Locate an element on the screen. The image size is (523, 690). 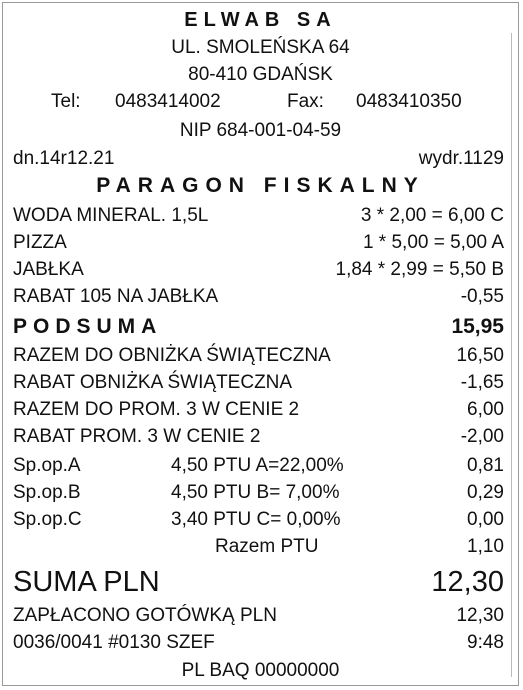
adjustment-name: RABAT OBNIŻKA ŚWIĄTECZNA is located at coordinates (153, 382).